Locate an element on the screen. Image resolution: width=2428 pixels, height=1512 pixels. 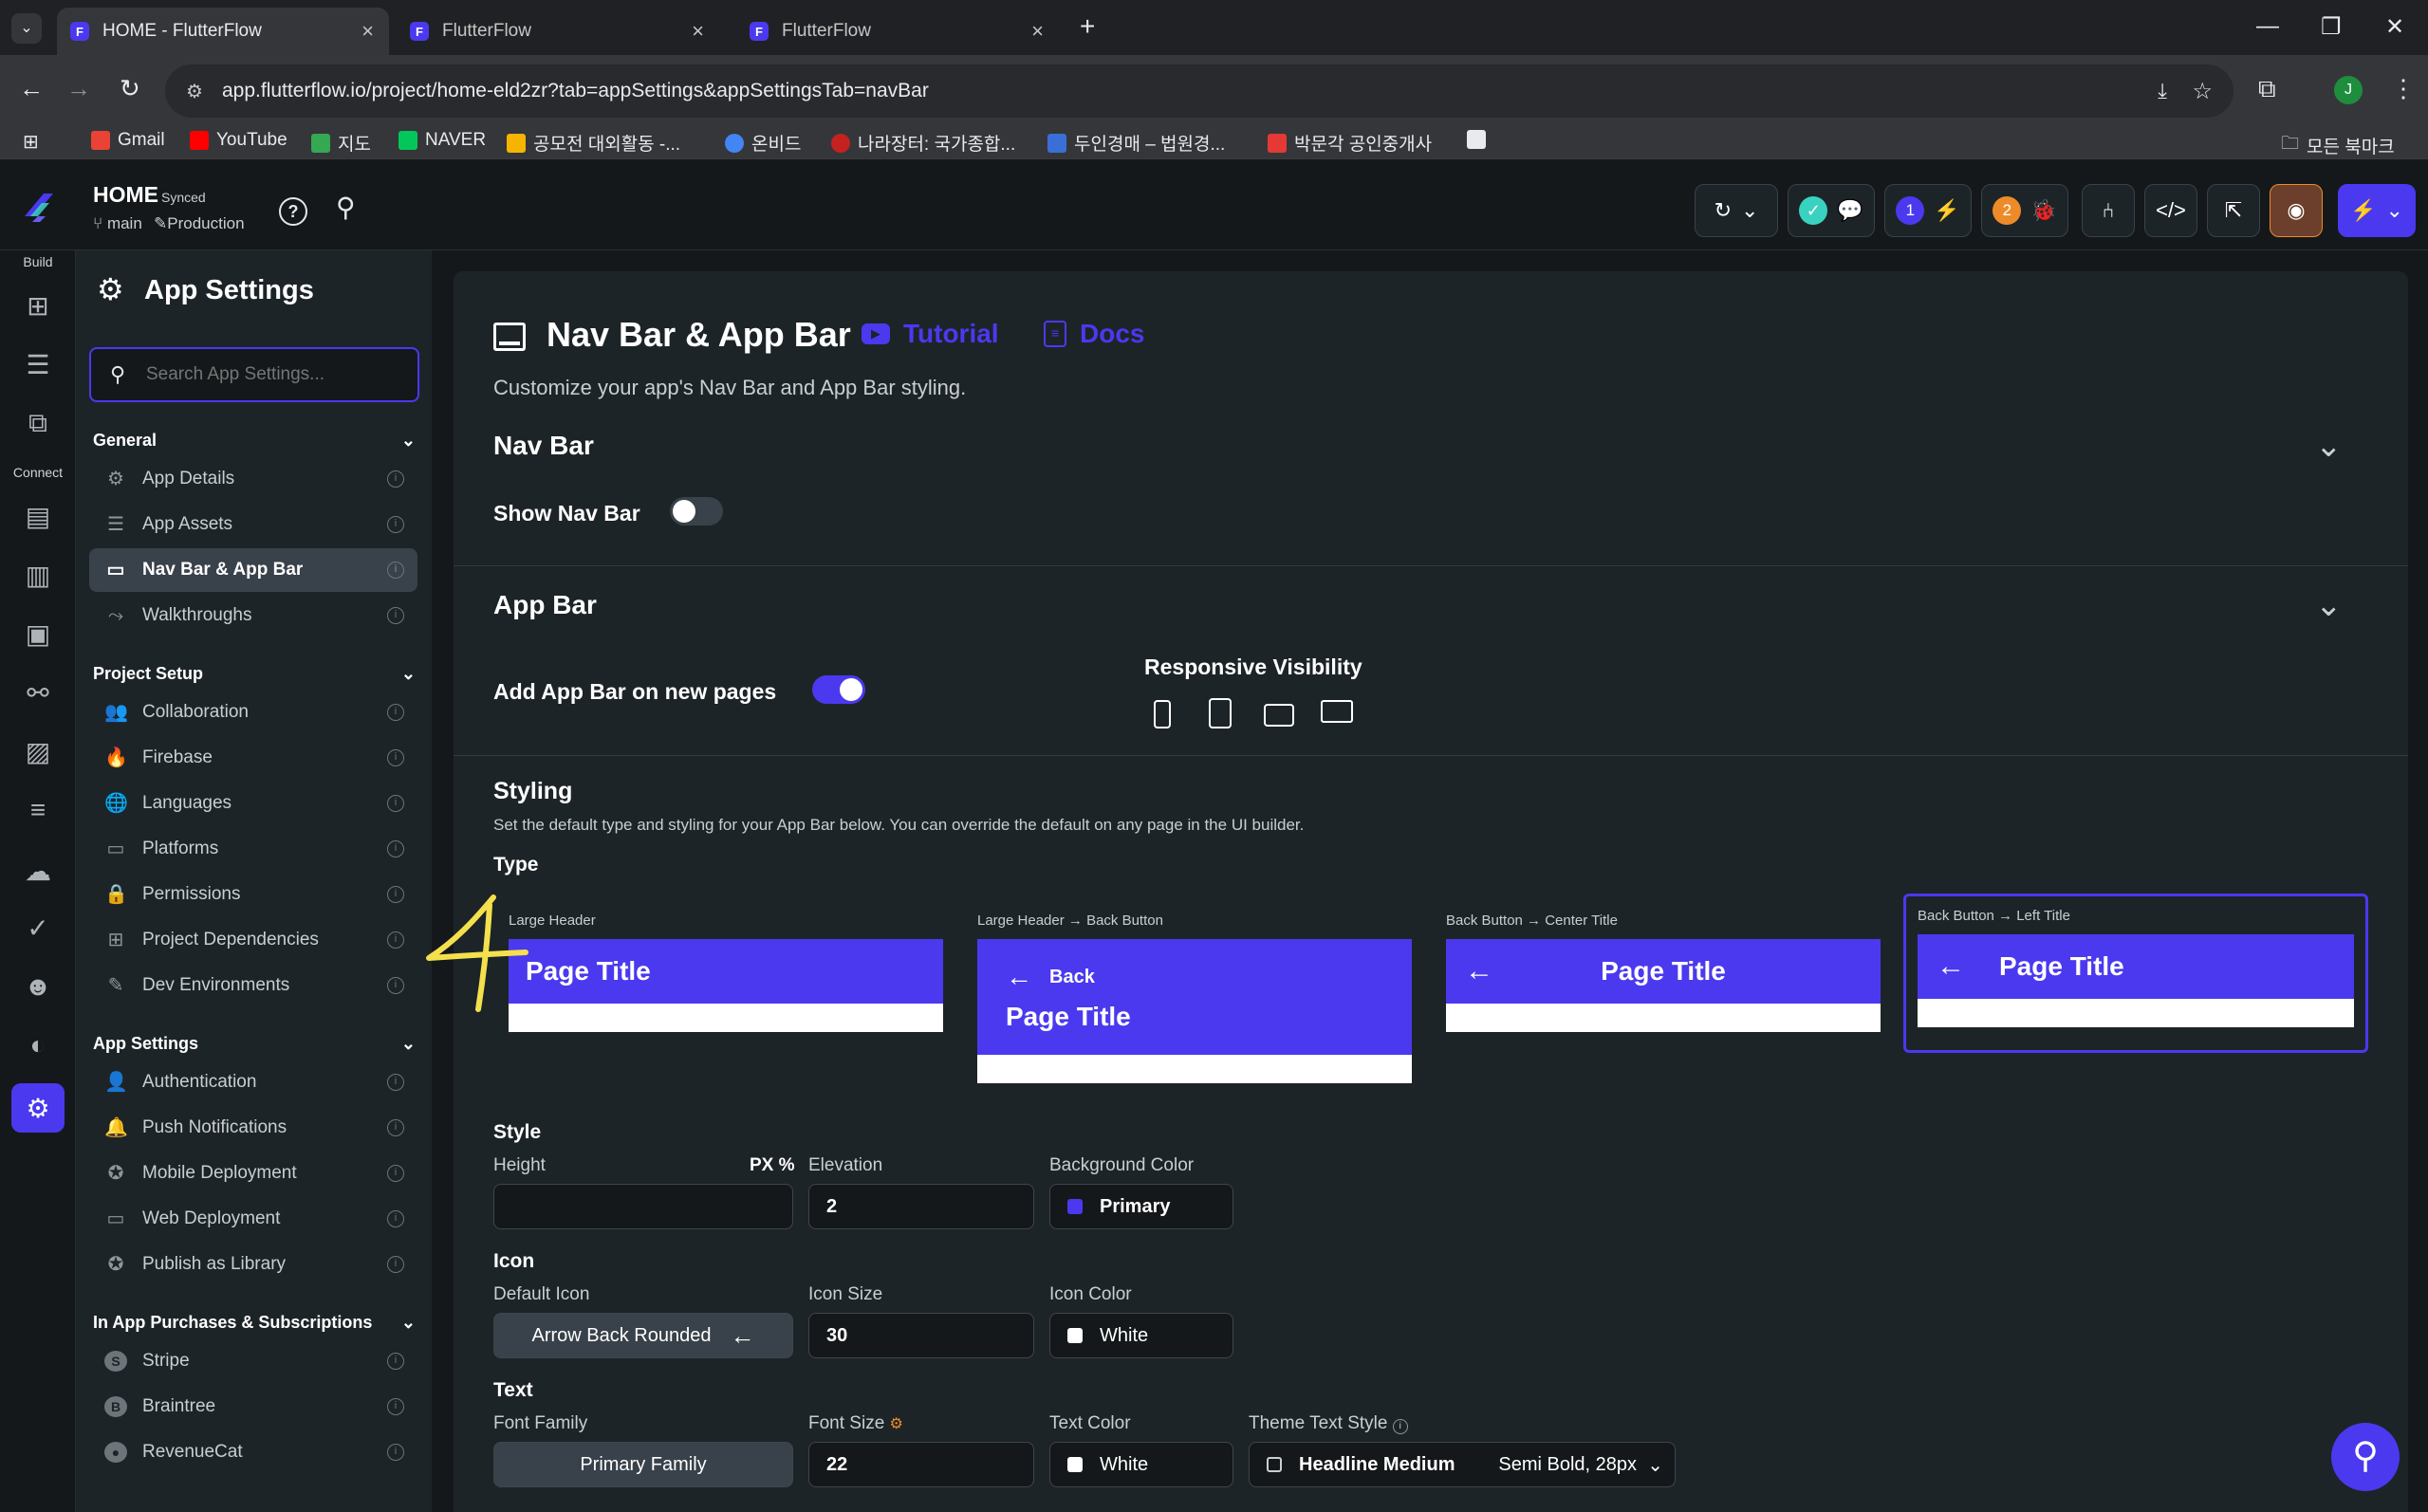
comments-button: ✓ 💬 is located at coordinates (1832, 210).